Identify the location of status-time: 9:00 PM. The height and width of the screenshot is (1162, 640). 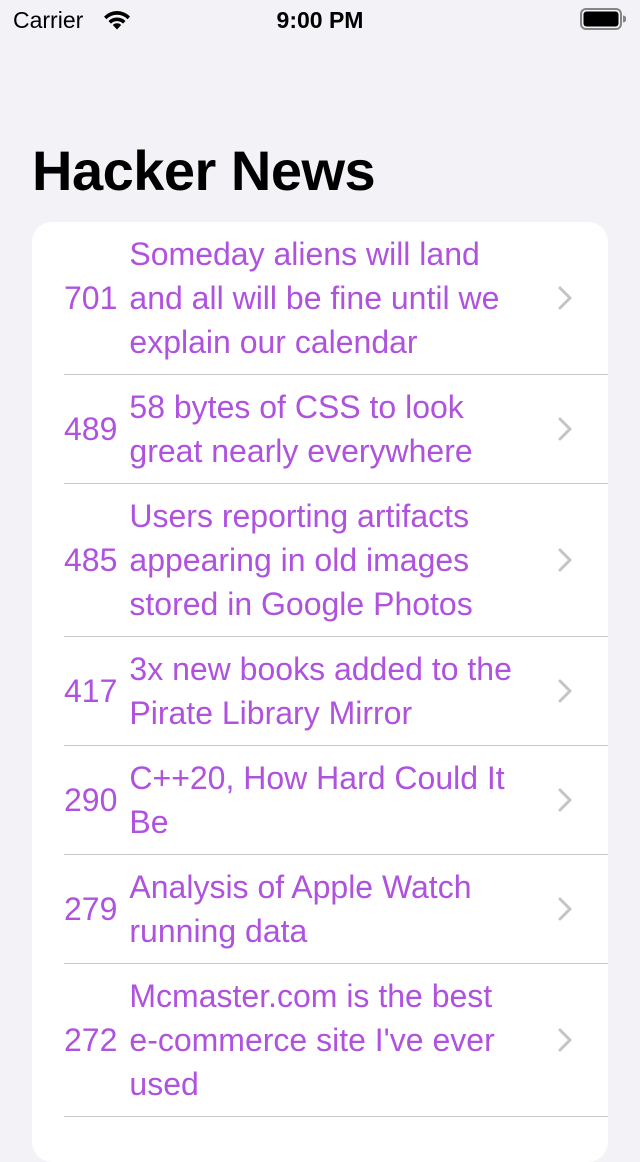
(320, 20).